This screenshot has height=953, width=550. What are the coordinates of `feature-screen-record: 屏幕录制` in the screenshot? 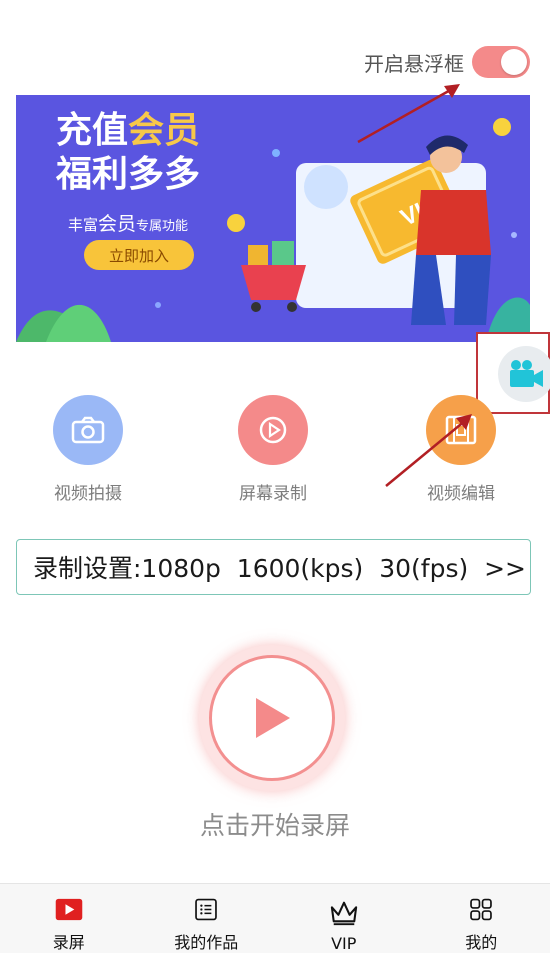 It's located at (273, 449).